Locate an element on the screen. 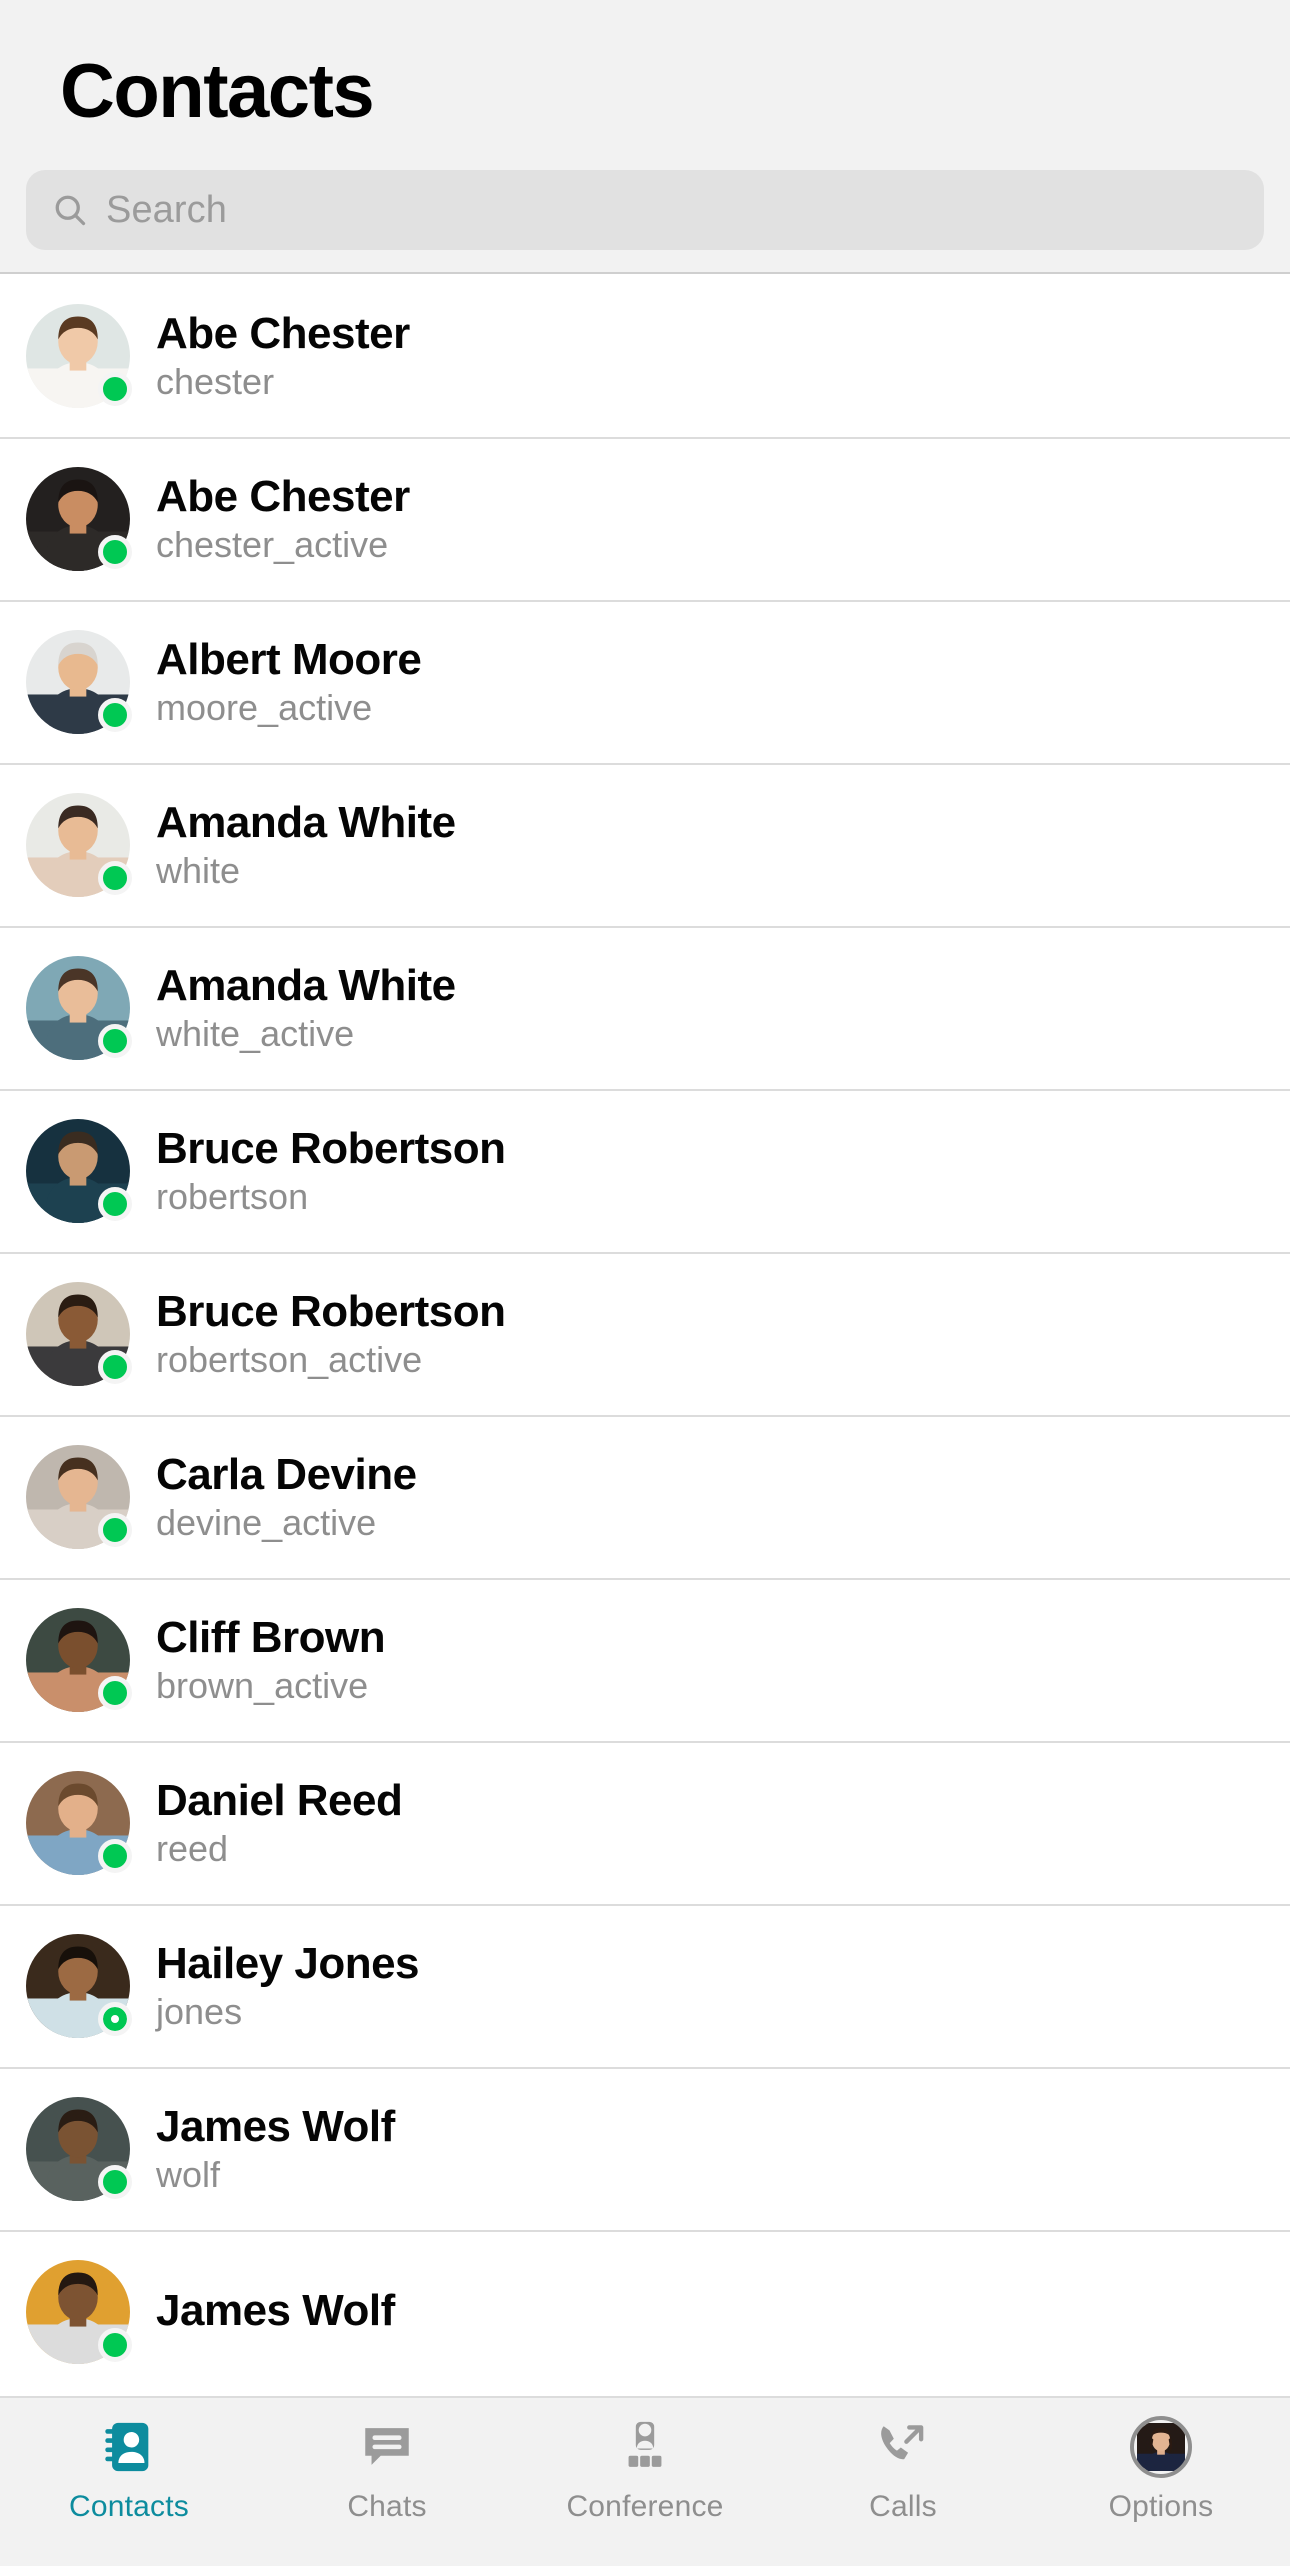 The width and height of the screenshot is (1290, 2566). tab-conference: Conference is located at coordinates (645, 2470).